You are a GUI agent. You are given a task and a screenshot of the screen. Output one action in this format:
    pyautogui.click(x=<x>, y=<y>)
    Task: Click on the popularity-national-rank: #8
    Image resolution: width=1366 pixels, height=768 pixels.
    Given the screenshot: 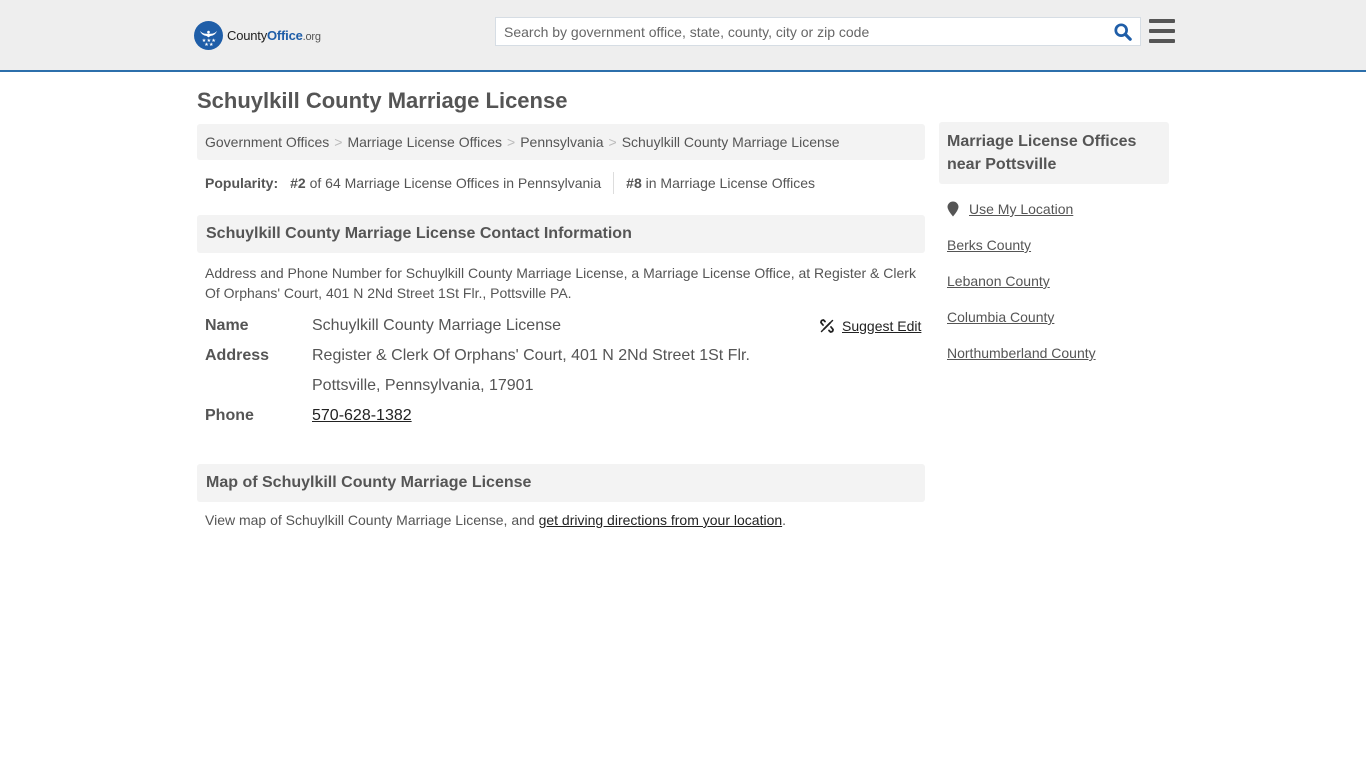 What is the action you would take?
    pyautogui.click(x=634, y=183)
    